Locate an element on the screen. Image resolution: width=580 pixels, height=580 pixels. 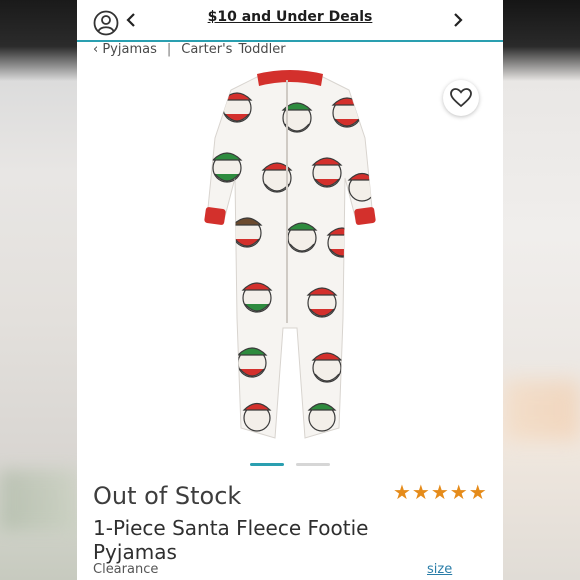
chevron-right-icon is located at coordinates (458, 20).